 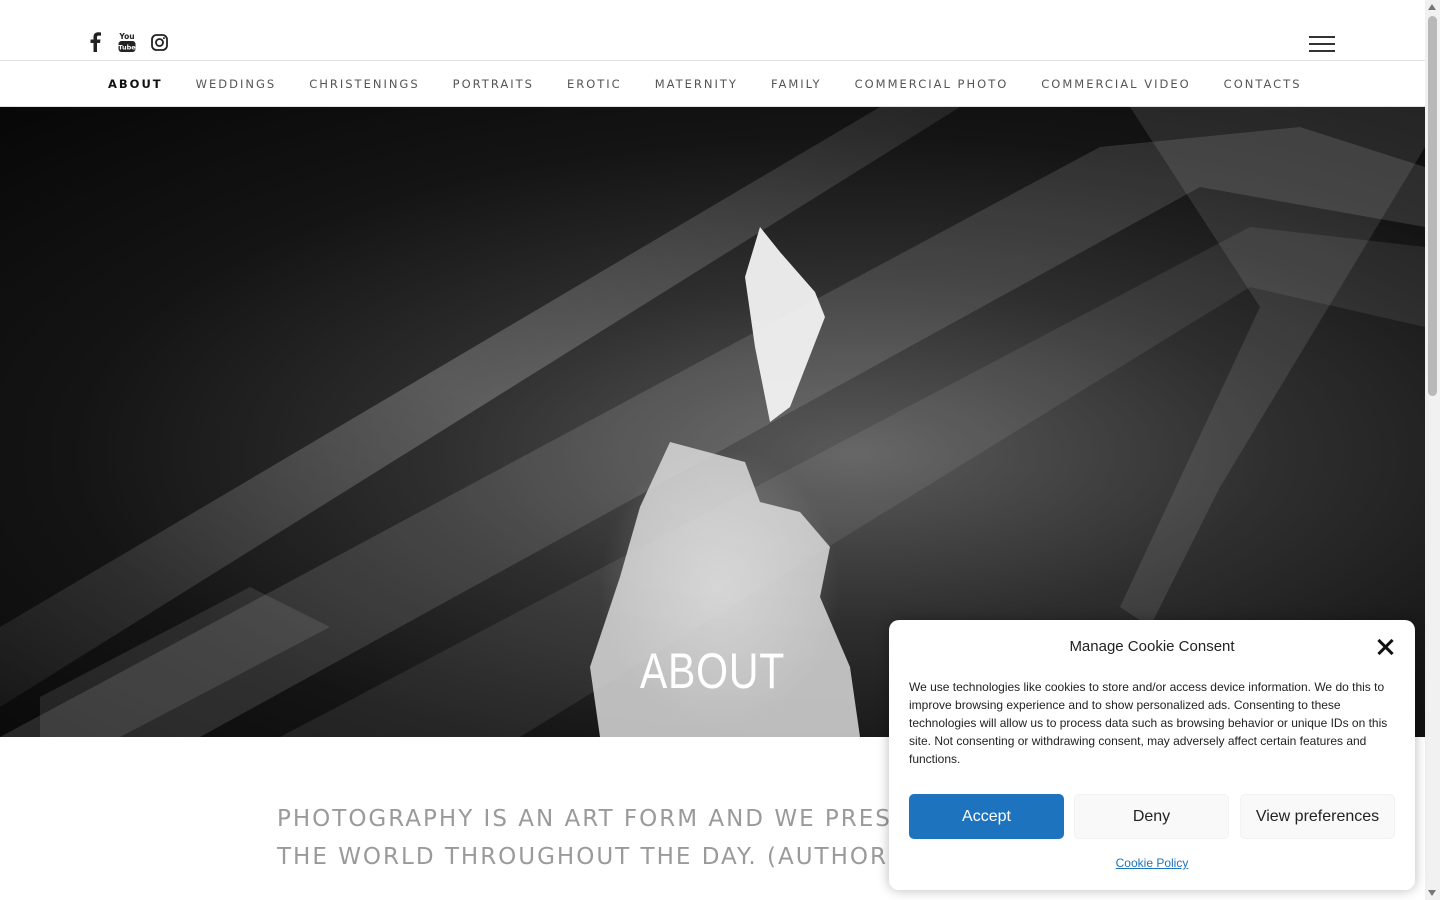 What do you see at coordinates (932, 84) in the screenshot?
I see `nav-item-commercial-photo: COMMERCIAL PHOTO` at bounding box center [932, 84].